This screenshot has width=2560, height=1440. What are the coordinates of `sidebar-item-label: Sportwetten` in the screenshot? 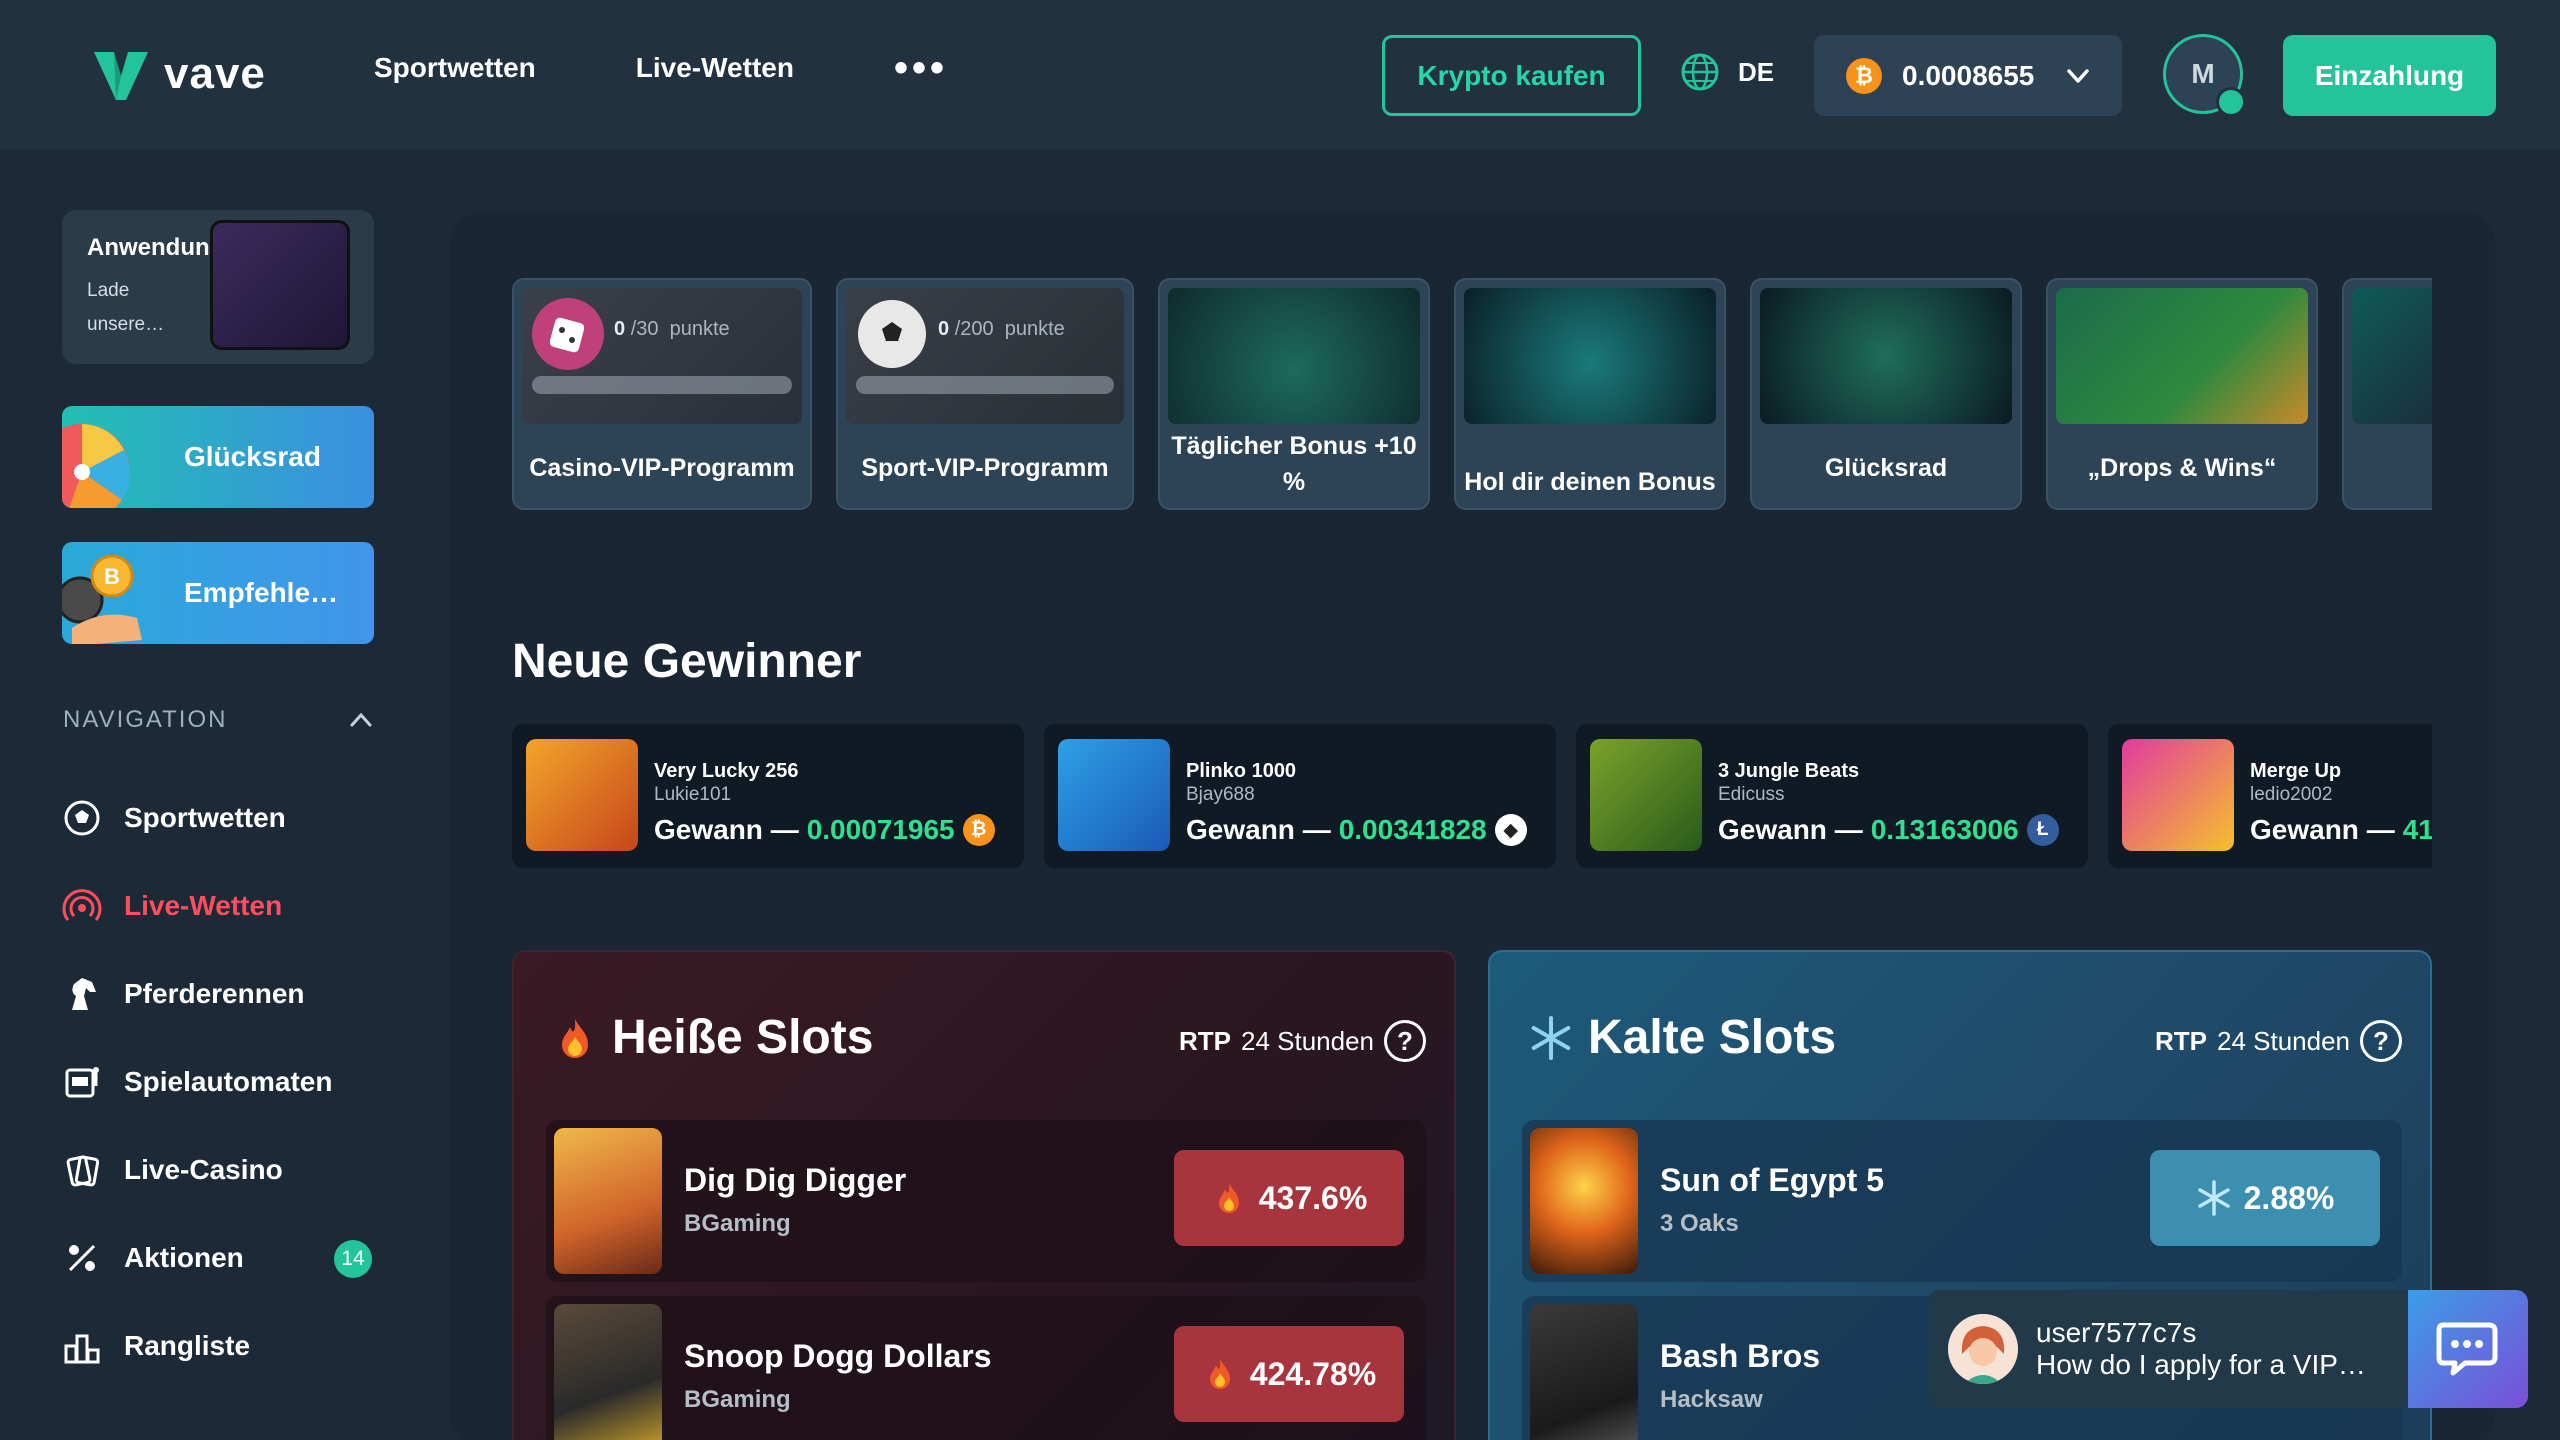 It's located at (205, 817).